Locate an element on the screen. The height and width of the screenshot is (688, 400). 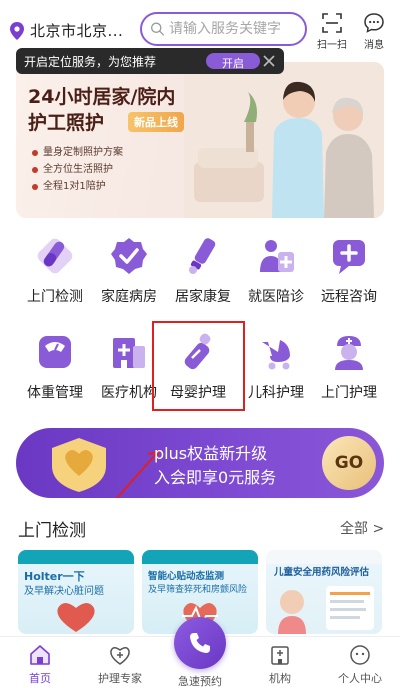
nav-nursing-experts: 护理专家 is located at coordinates (120, 664).